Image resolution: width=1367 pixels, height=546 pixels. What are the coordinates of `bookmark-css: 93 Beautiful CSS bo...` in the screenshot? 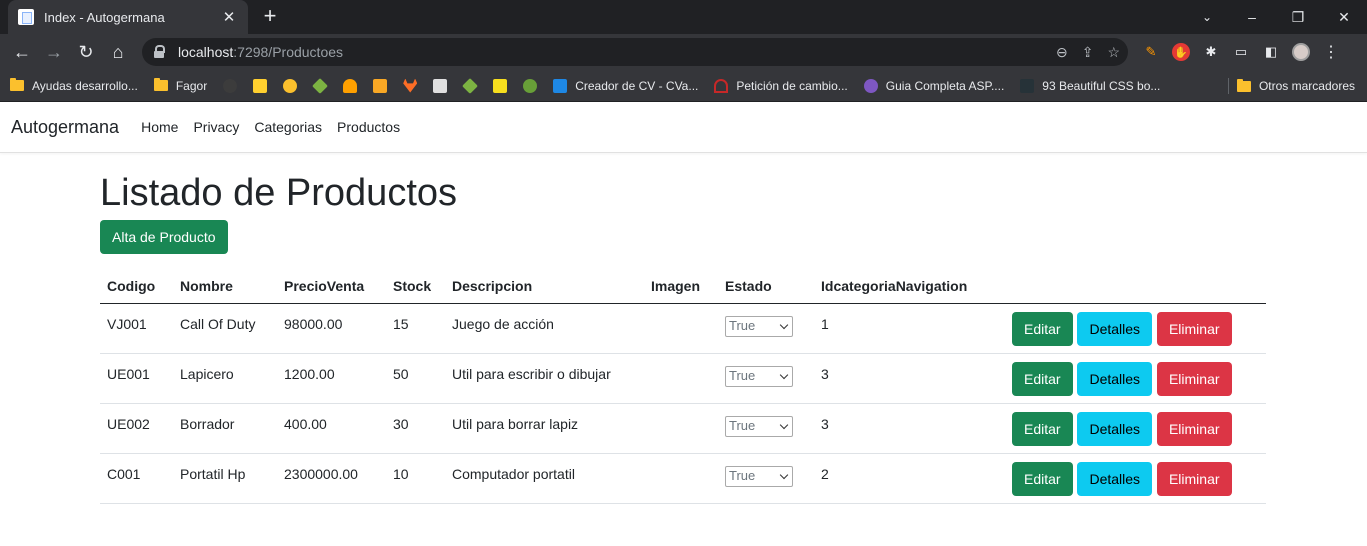 It's located at (1090, 85).